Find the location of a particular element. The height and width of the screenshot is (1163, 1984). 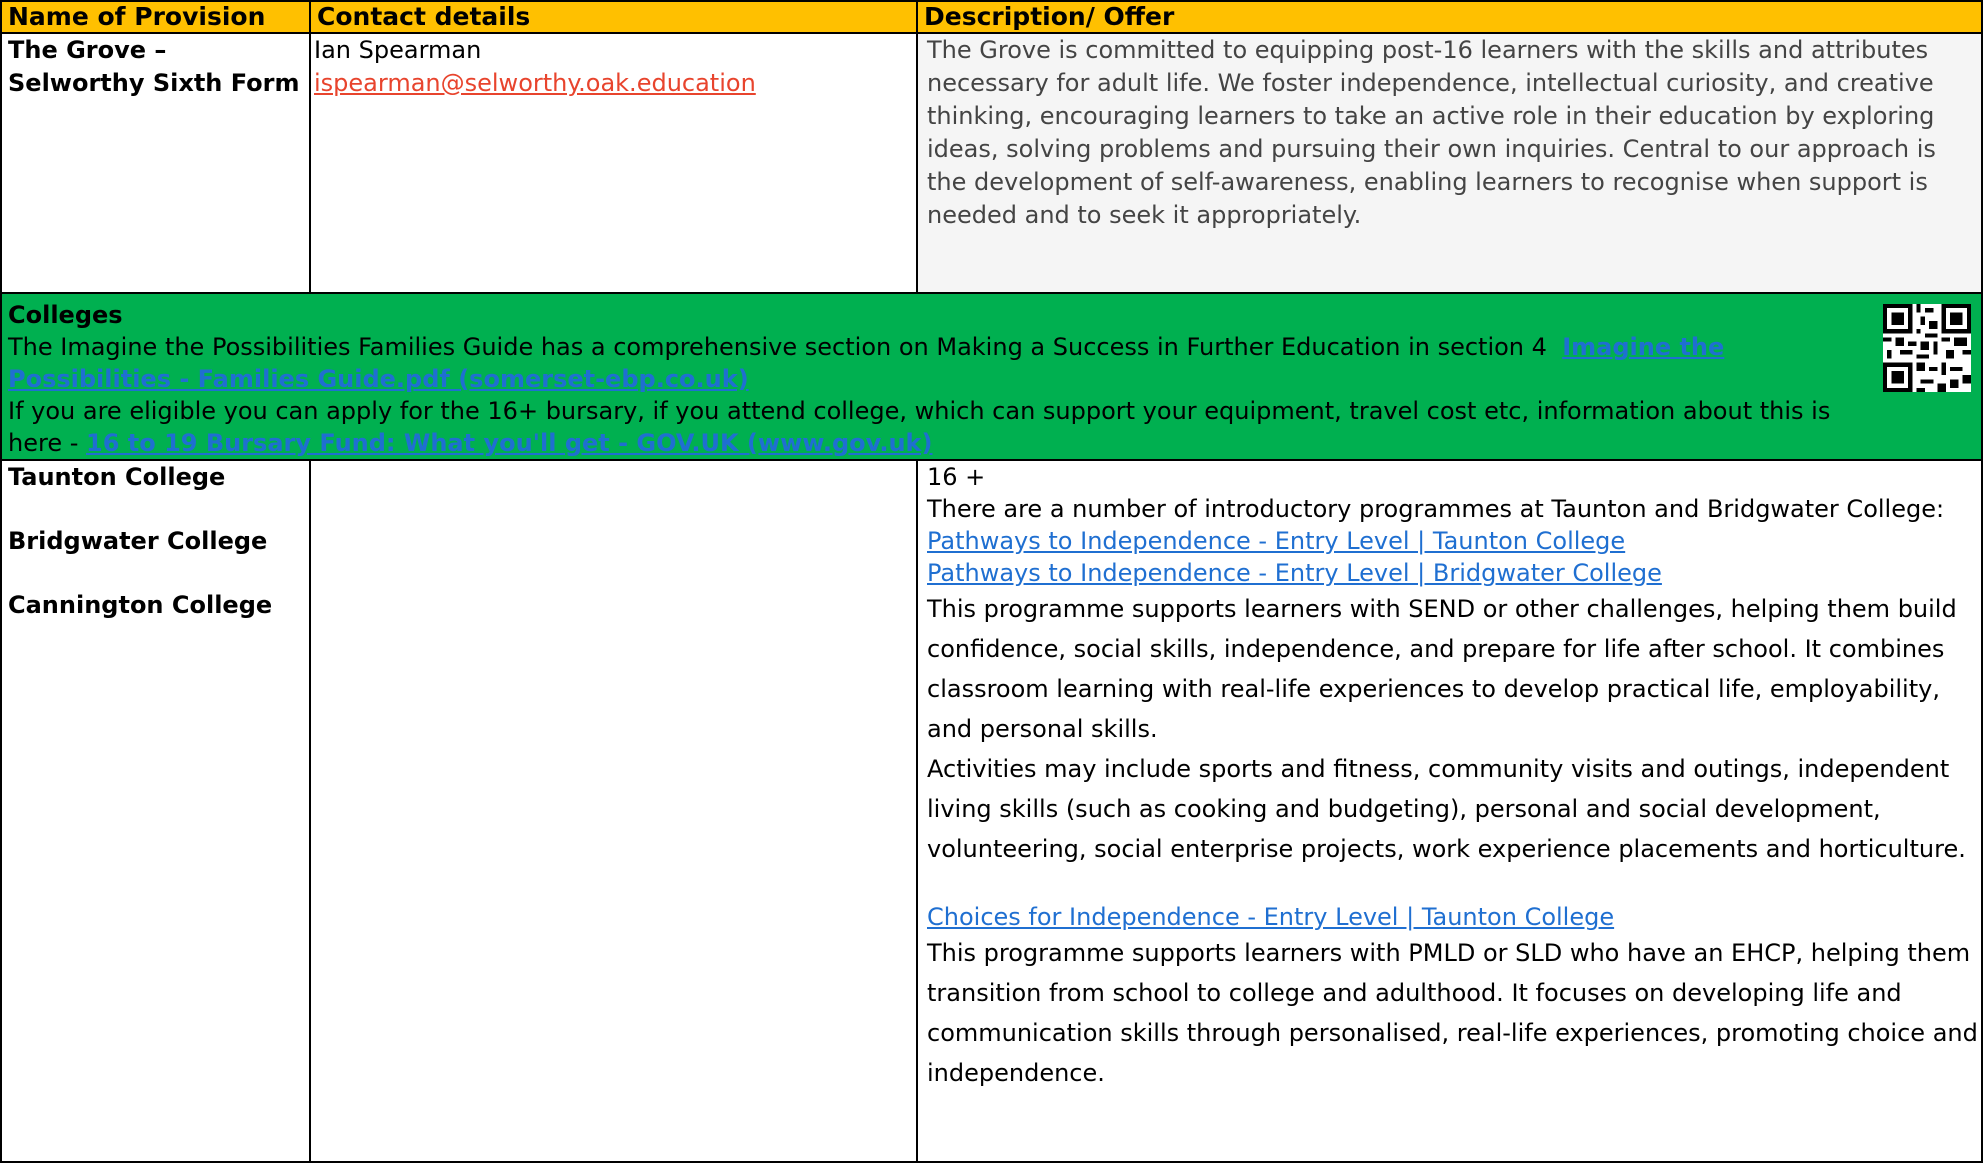

grove-contact-name: Ian Spearman is located at coordinates (398, 50).